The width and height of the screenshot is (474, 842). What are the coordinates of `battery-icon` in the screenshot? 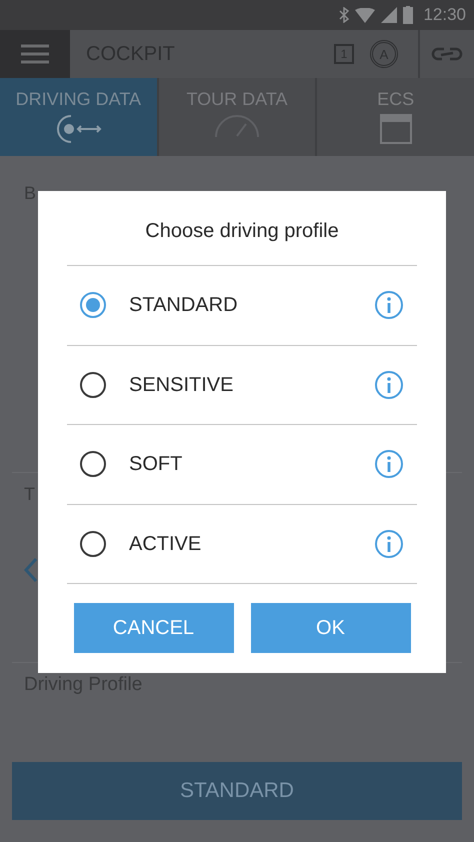 It's located at (408, 15).